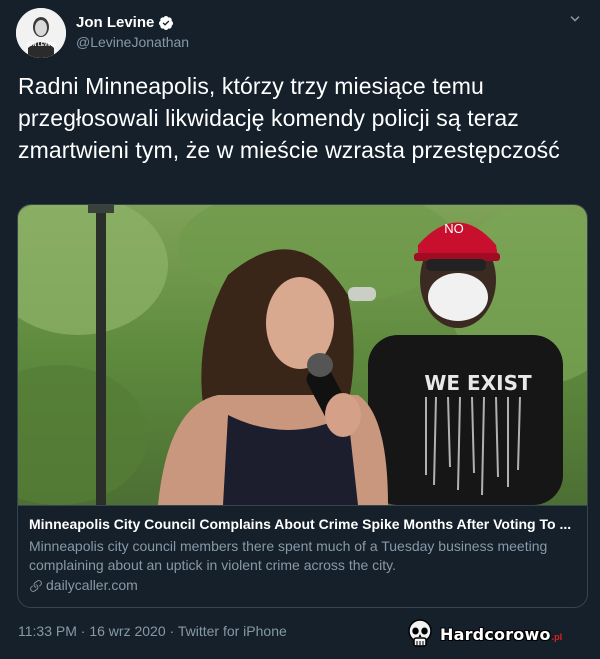  I want to click on shirt-text: WE EXIST, so click(478, 383).